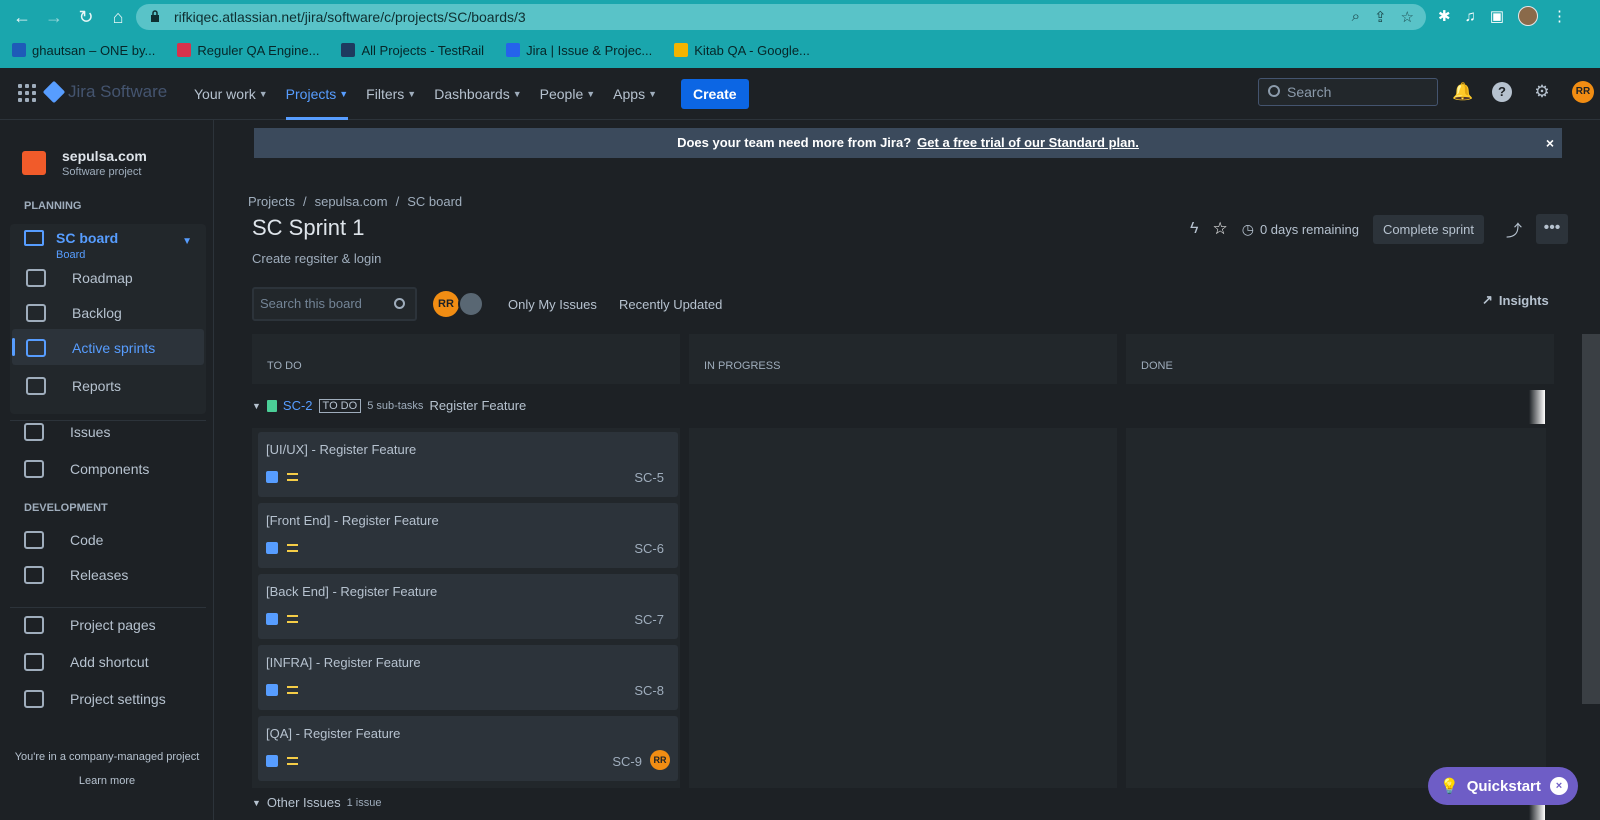 The width and height of the screenshot is (1600, 820). What do you see at coordinates (715, 94) in the screenshot?
I see `create-button: Create` at bounding box center [715, 94].